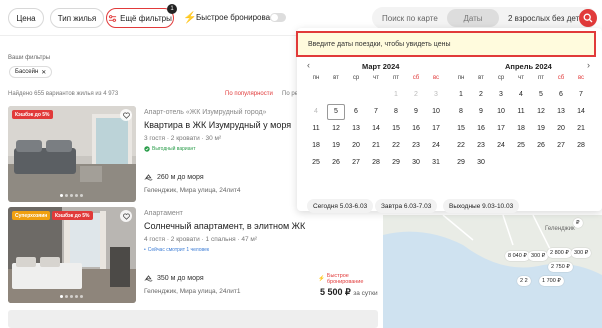 The height and width of the screenshot is (328, 602). Describe the element at coordinates (410, 18) in the screenshot. I see `search-map-button: Поиск по карте` at that location.